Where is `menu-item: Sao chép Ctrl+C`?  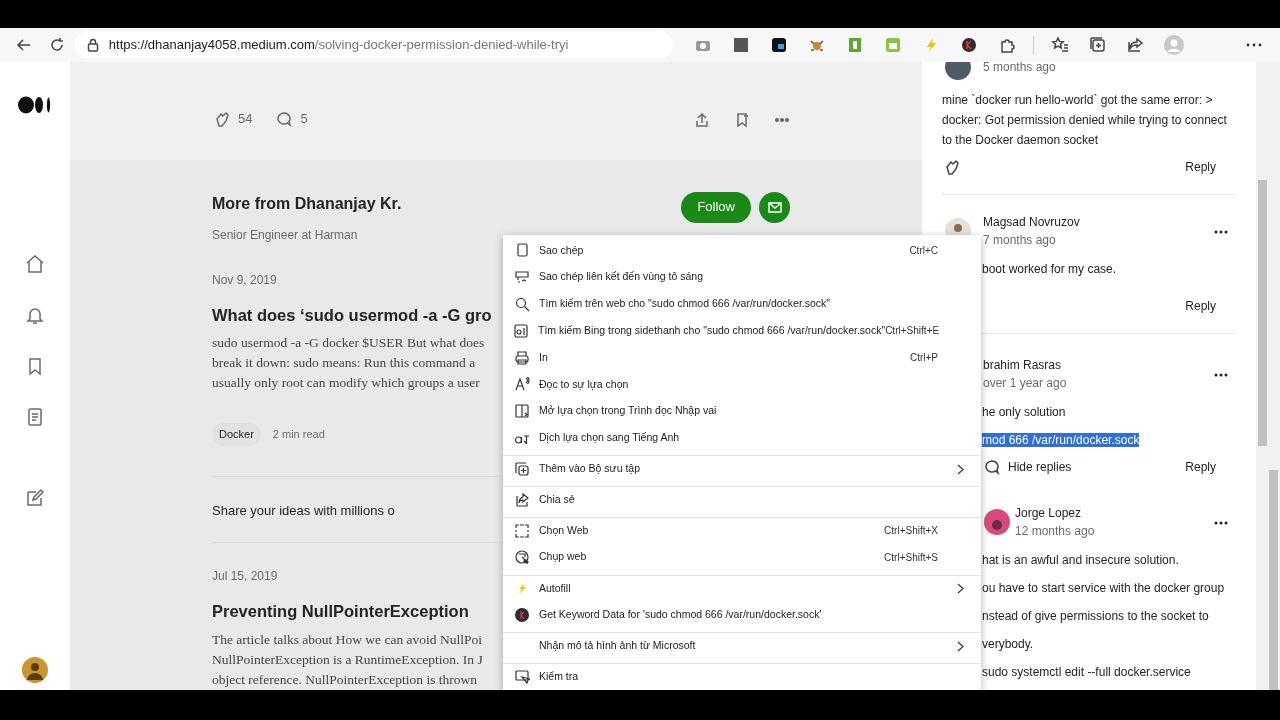
menu-item: Sao chép Ctrl+C is located at coordinates (742, 250).